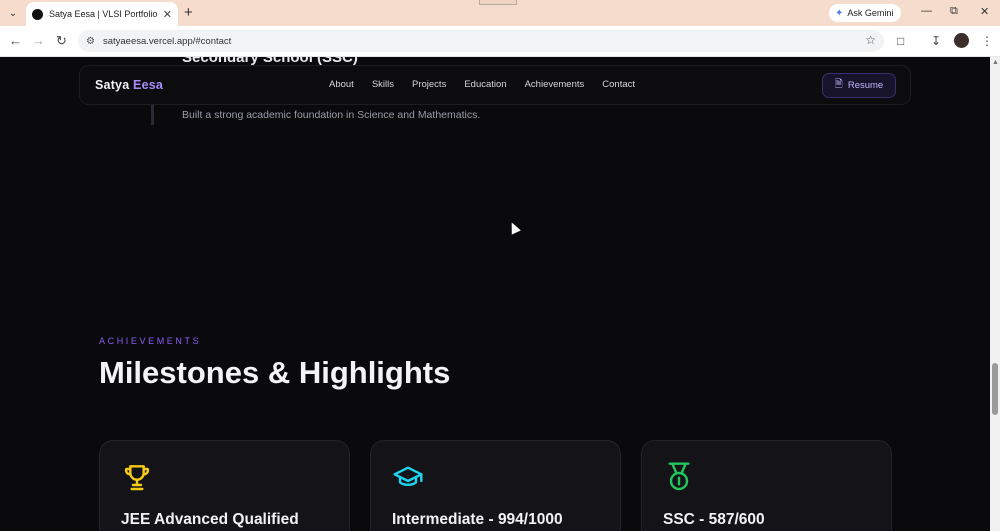 The width and height of the screenshot is (1000, 531). Describe the element at coordinates (987, 41) in the screenshot. I see `browser-menu-icon: ⋮` at that location.